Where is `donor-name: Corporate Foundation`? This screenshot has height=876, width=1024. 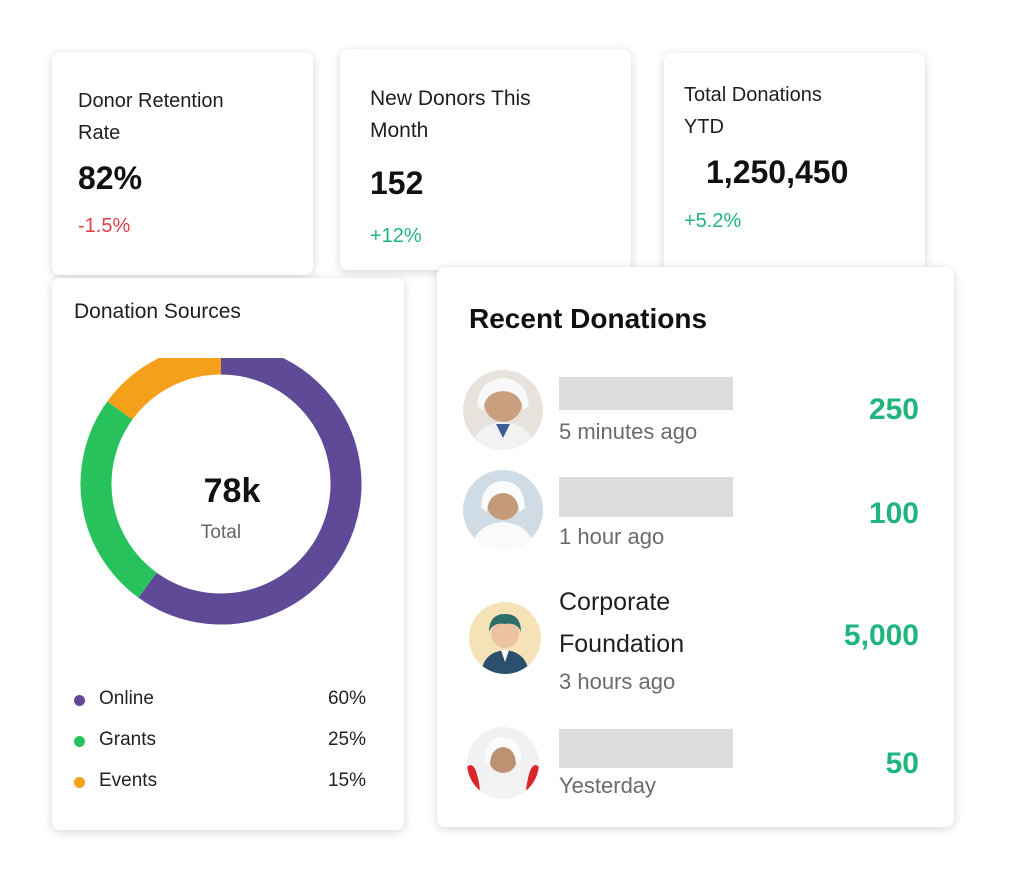
donor-name: Corporate Foundation is located at coordinates (622, 623).